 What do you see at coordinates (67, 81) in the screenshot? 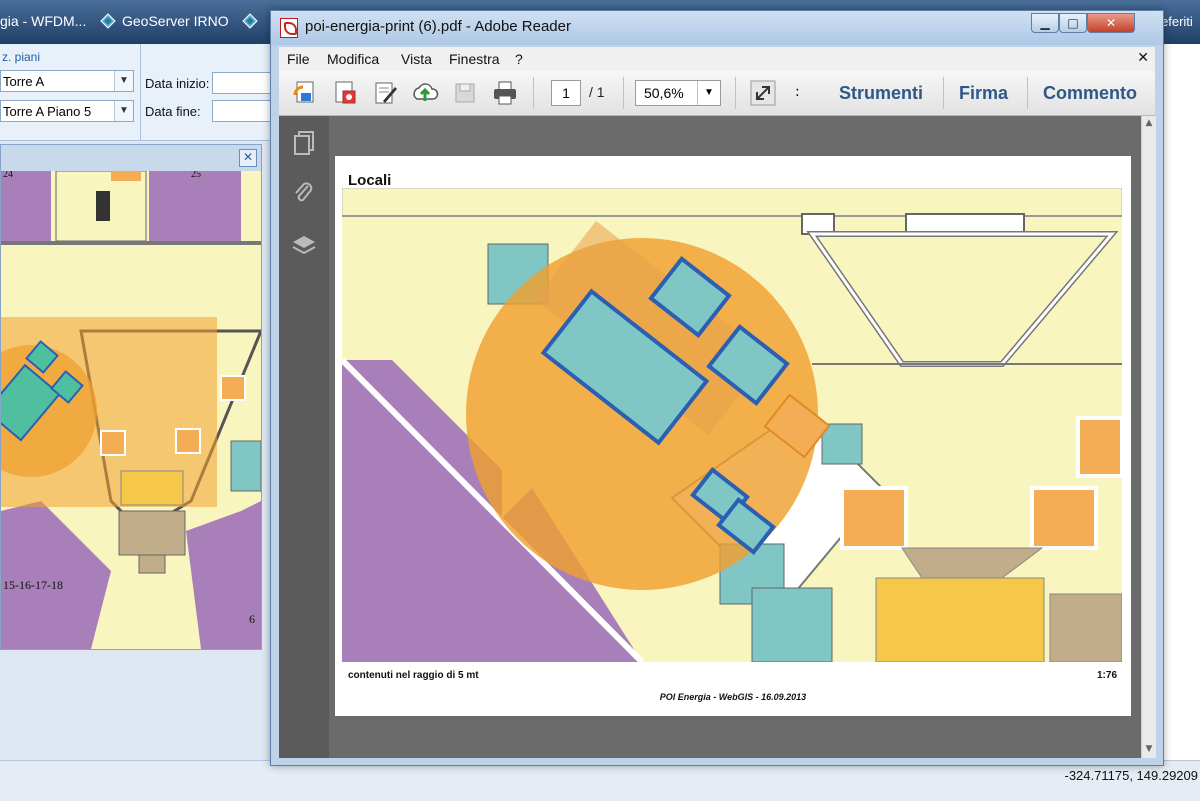
I see `tower-select: Torre A ▼` at bounding box center [67, 81].